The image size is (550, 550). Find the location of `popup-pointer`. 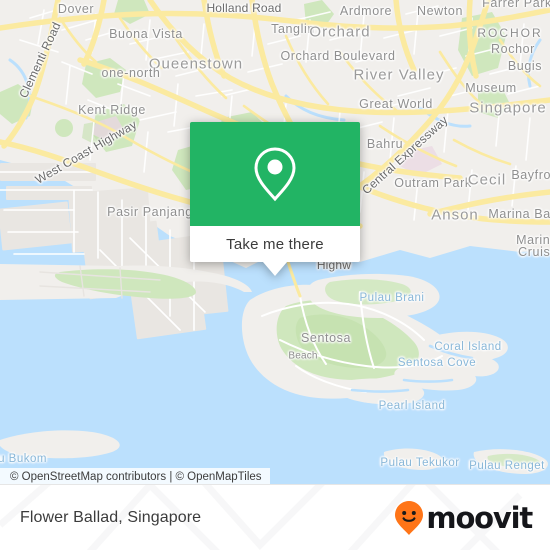

popup-pointer is located at coordinates (275, 269).